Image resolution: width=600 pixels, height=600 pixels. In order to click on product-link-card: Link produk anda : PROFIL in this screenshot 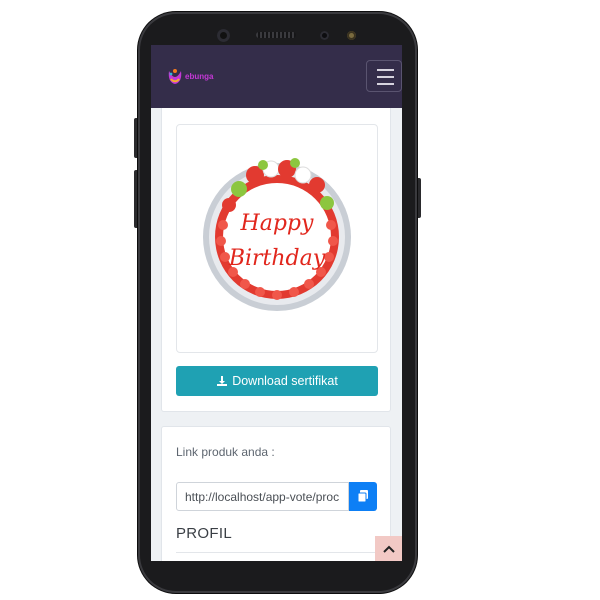, I will do `click(276, 493)`.